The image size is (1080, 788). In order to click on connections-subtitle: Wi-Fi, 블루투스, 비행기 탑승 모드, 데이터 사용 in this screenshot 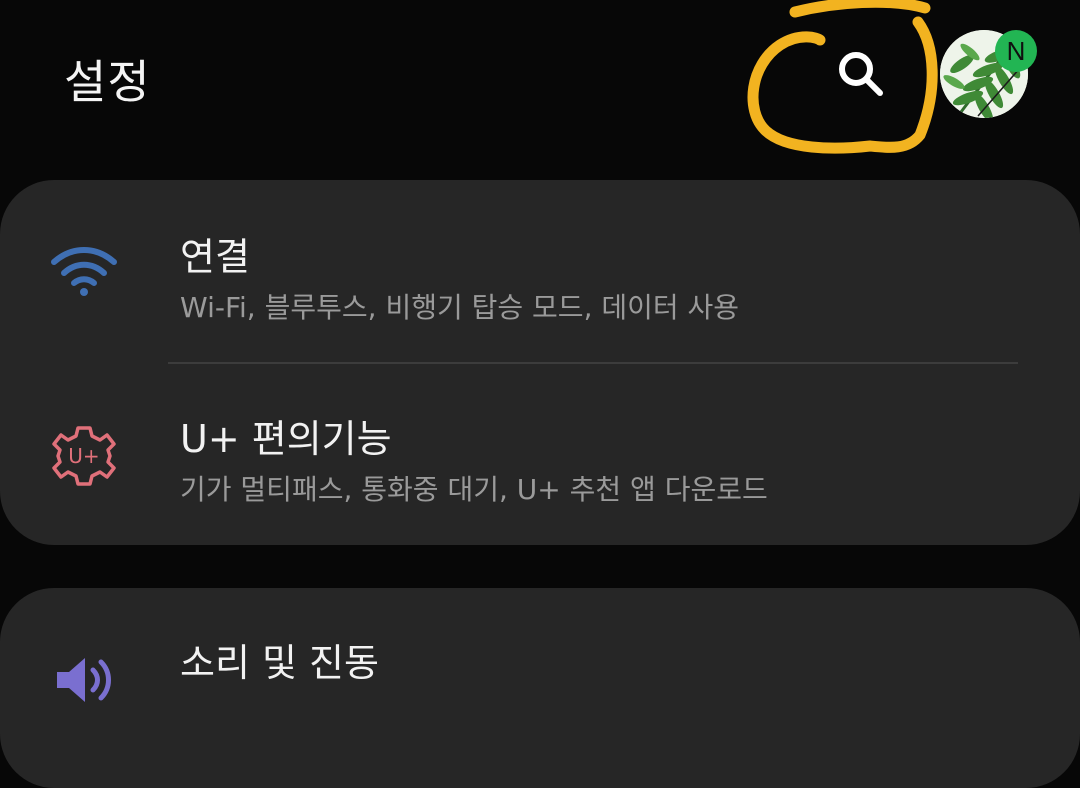, I will do `click(460, 307)`.